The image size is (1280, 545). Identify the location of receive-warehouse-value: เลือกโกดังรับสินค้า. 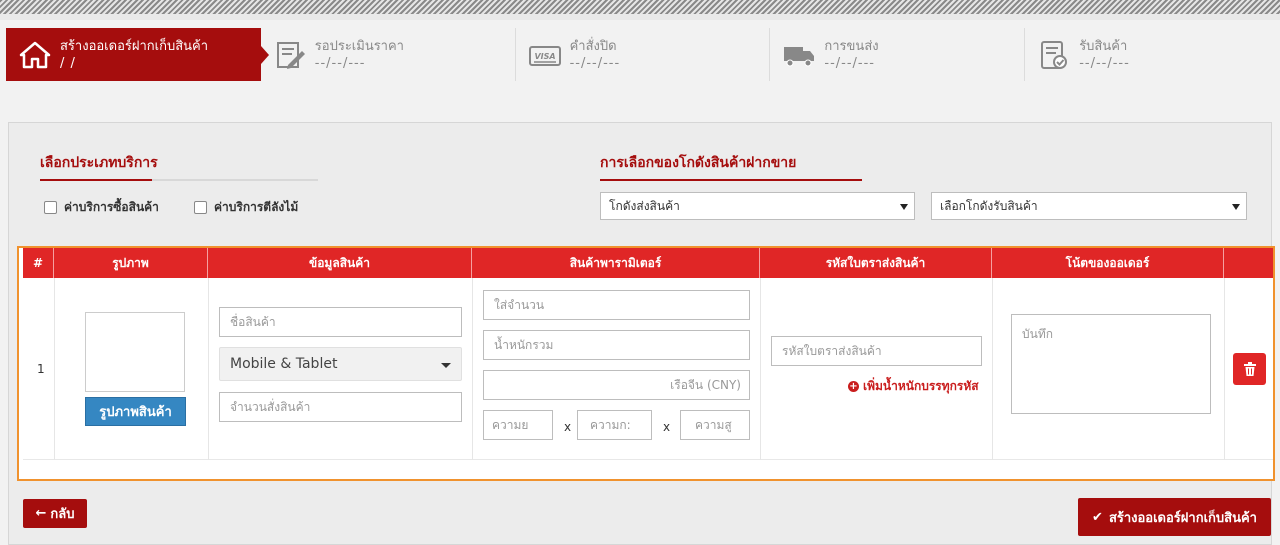
(989, 205).